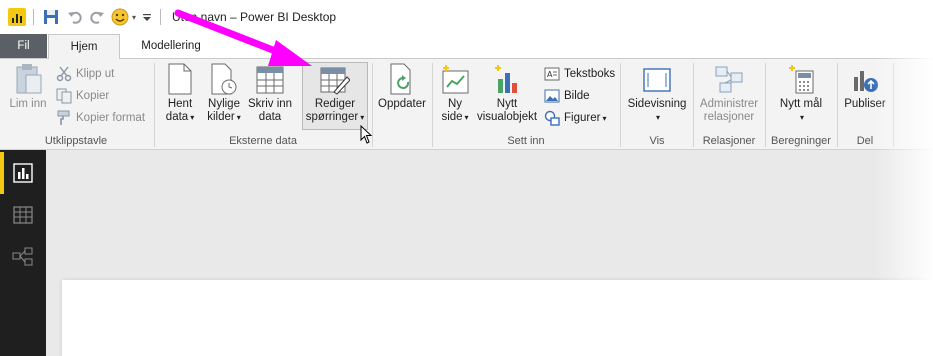 This screenshot has width=933, height=356. I want to click on view-switcher, so click(23, 253).